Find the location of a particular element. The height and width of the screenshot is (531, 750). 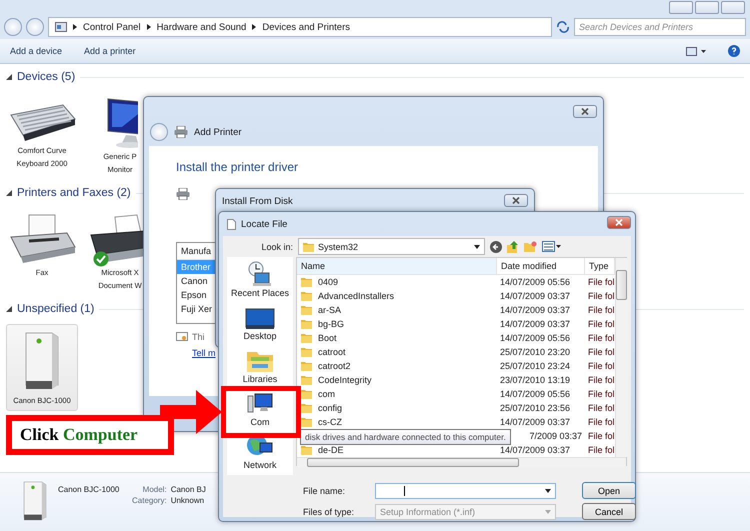

place-item: Desktop is located at coordinates (260, 336).